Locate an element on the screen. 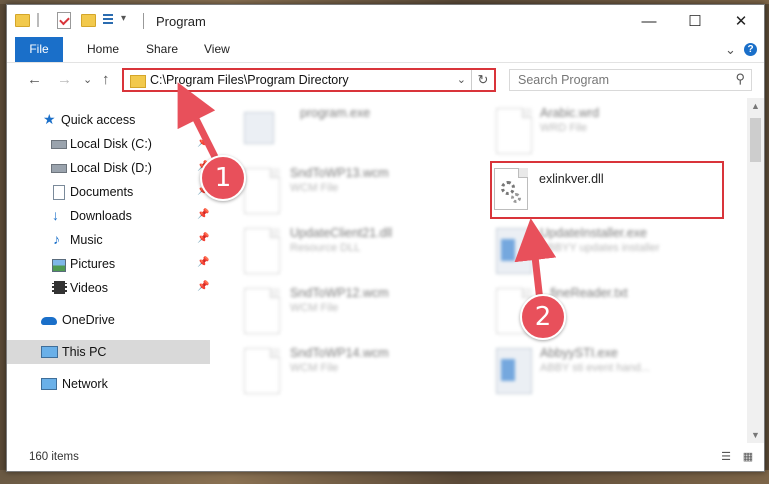  file-item: SndToWP12.wcm WCM File is located at coordinates (350, 310).